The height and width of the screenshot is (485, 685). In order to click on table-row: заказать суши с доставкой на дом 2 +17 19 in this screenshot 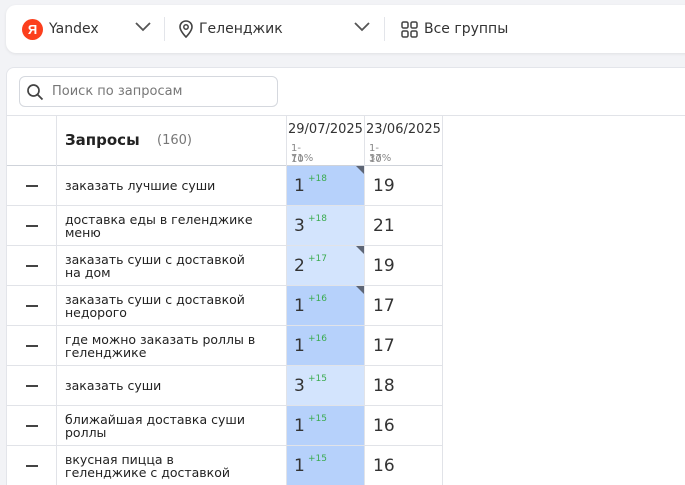, I will do `click(227, 266)`.